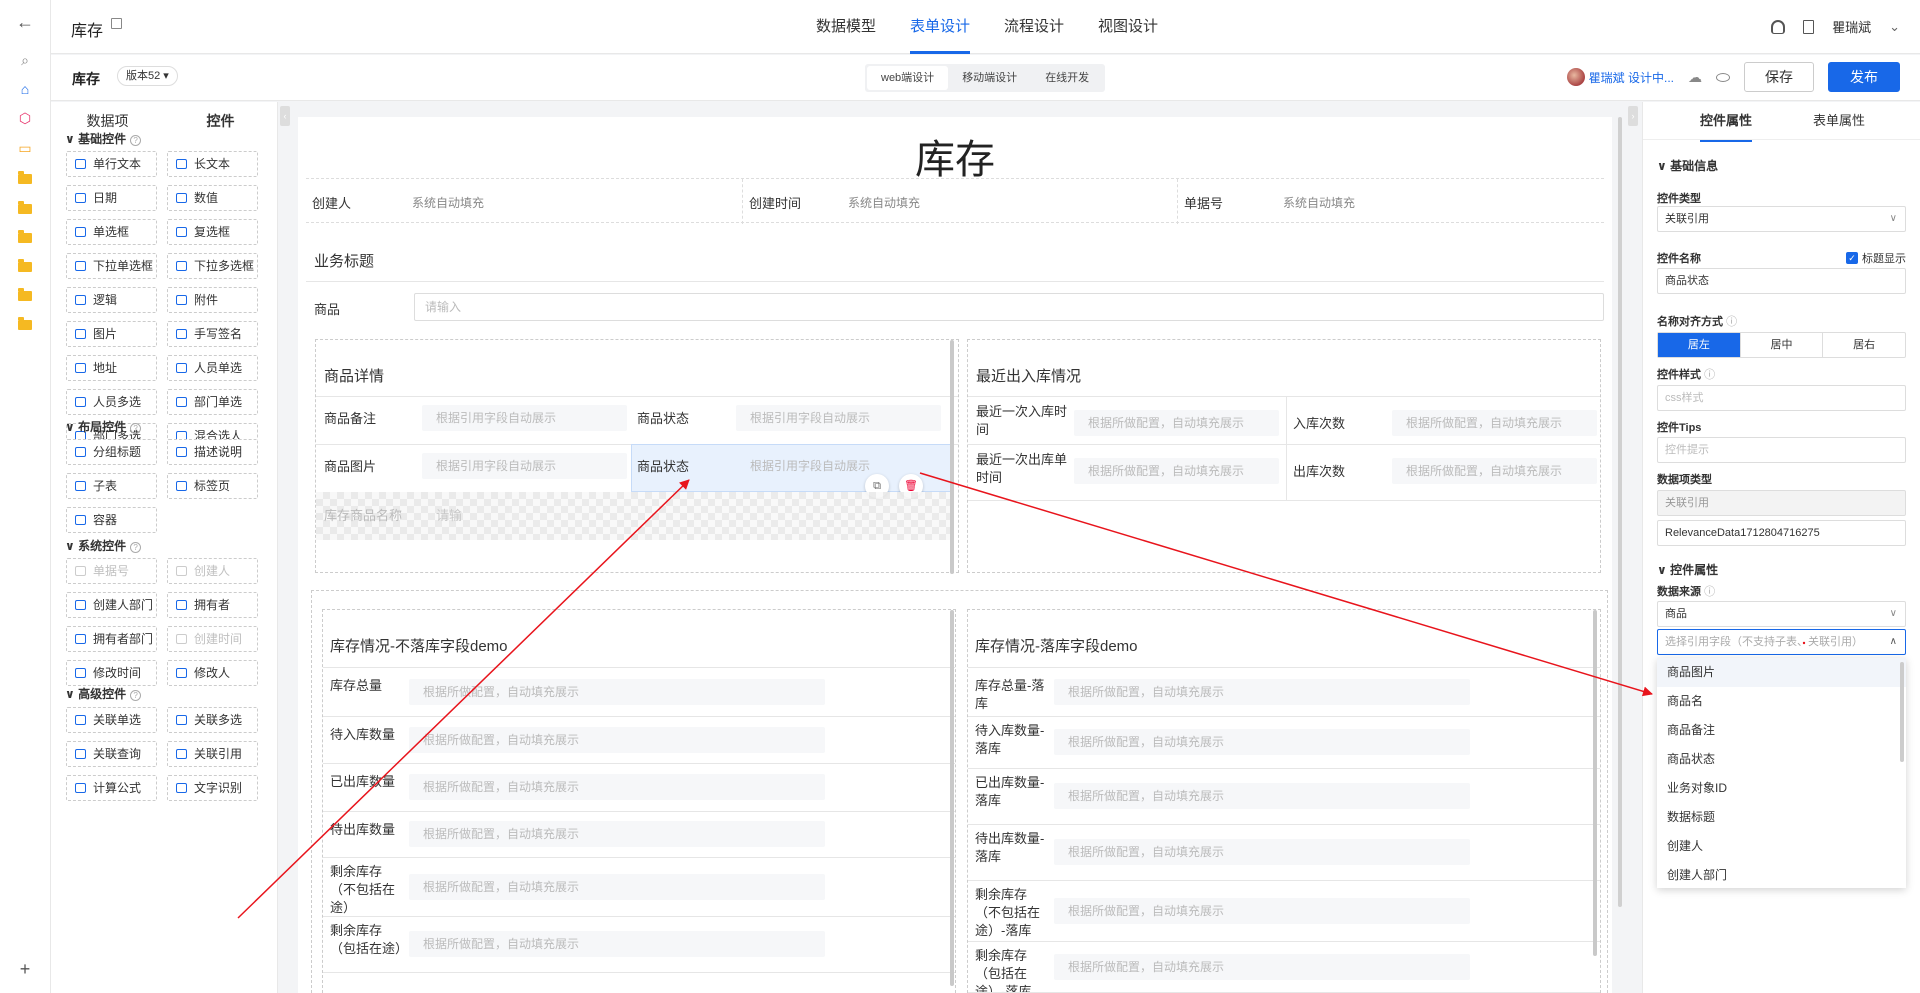  Describe the element at coordinates (212, 605) in the screenshot. I see `control-item: 拥有者` at that location.